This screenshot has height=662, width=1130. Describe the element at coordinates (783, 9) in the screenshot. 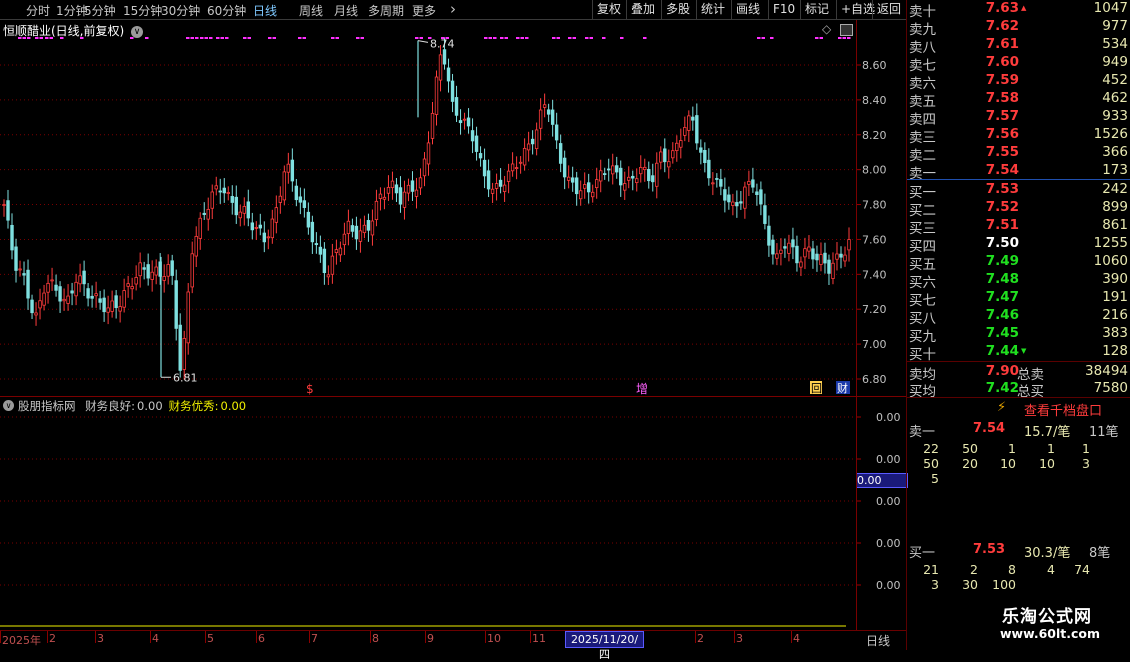

I see `toolbar-button-5: F10` at that location.